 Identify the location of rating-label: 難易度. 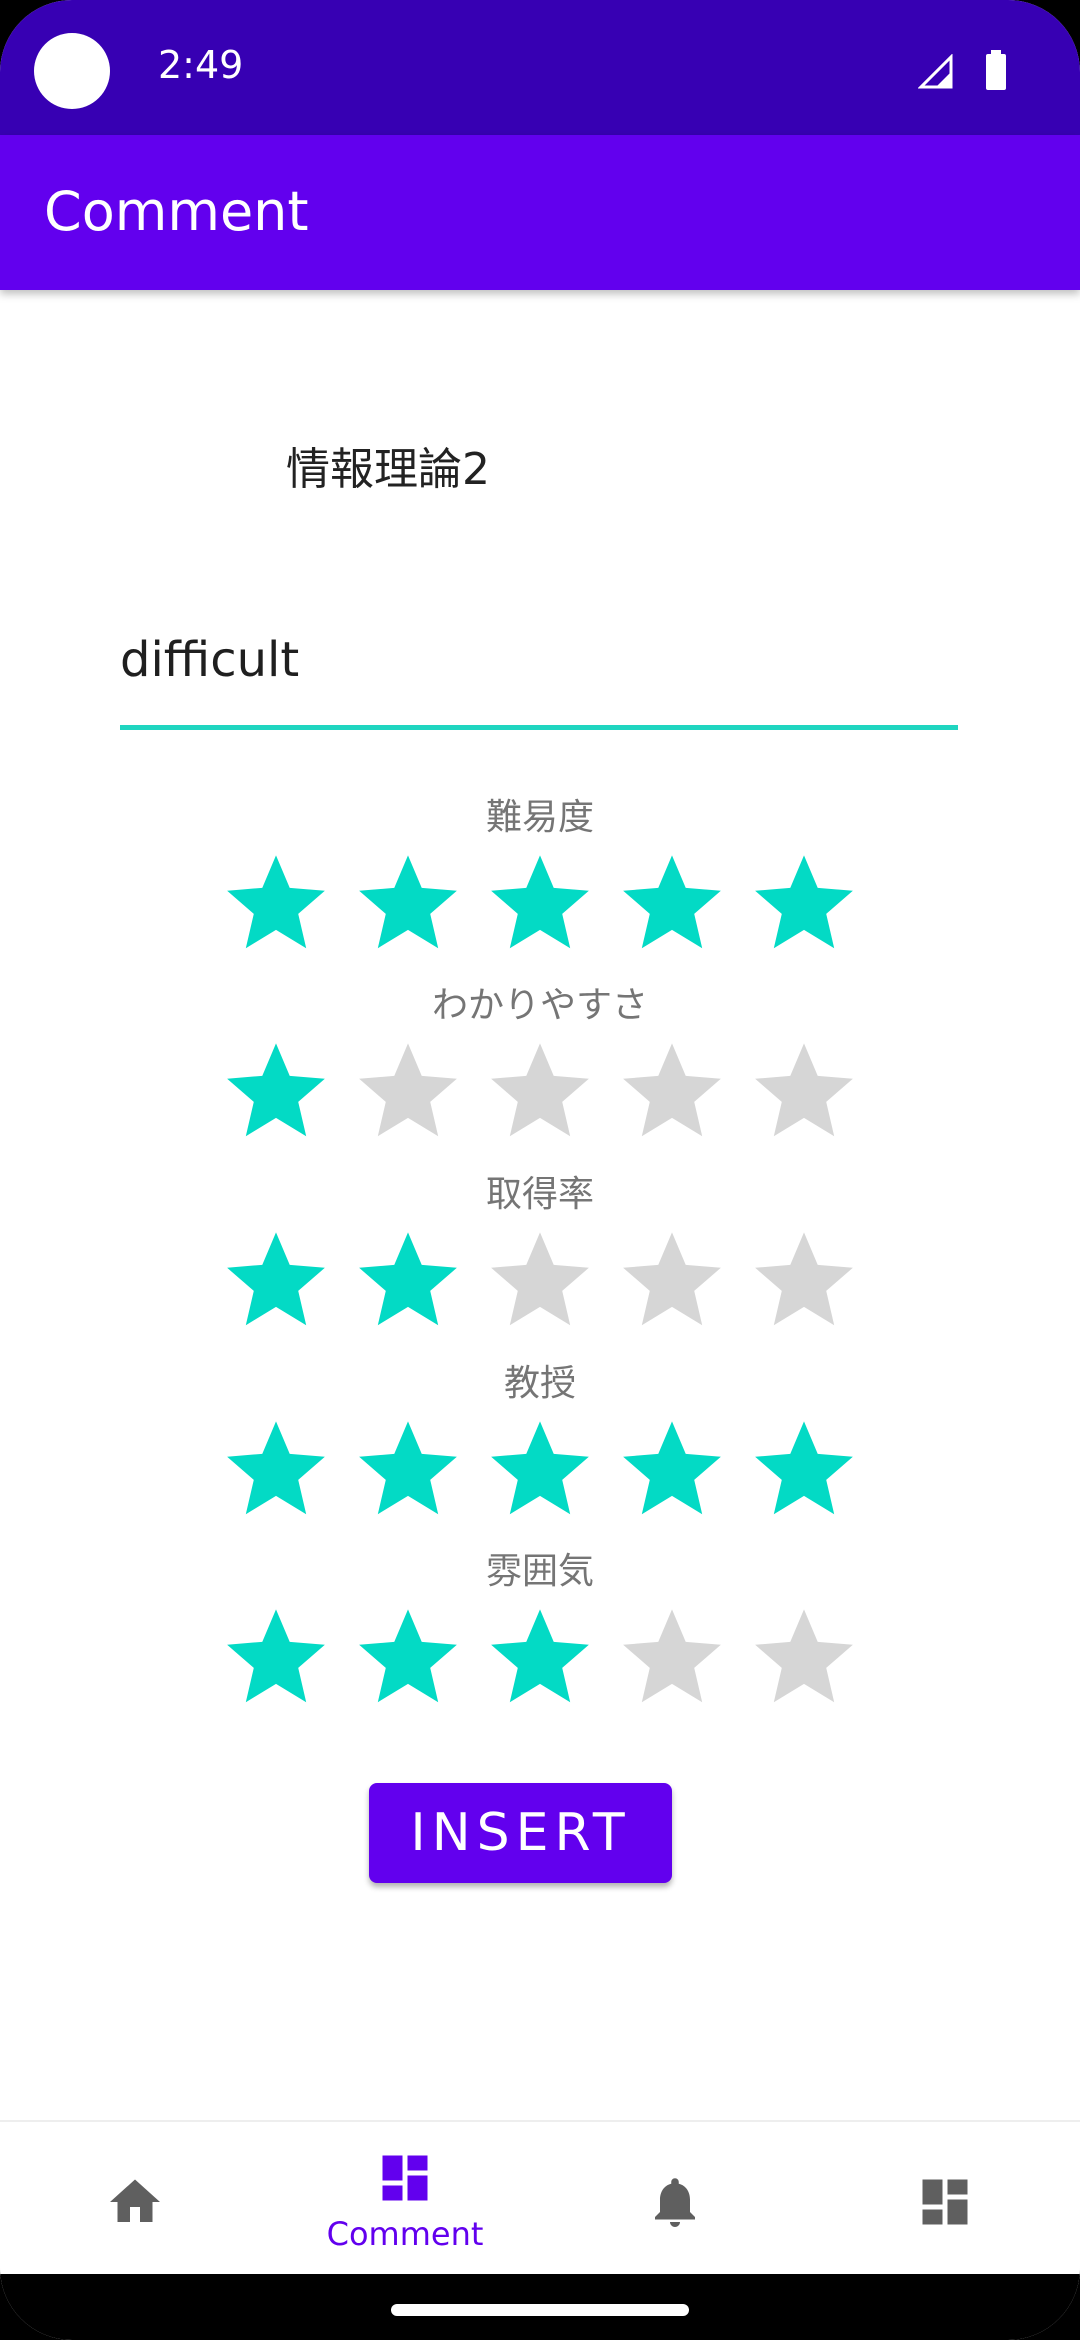
(539, 817).